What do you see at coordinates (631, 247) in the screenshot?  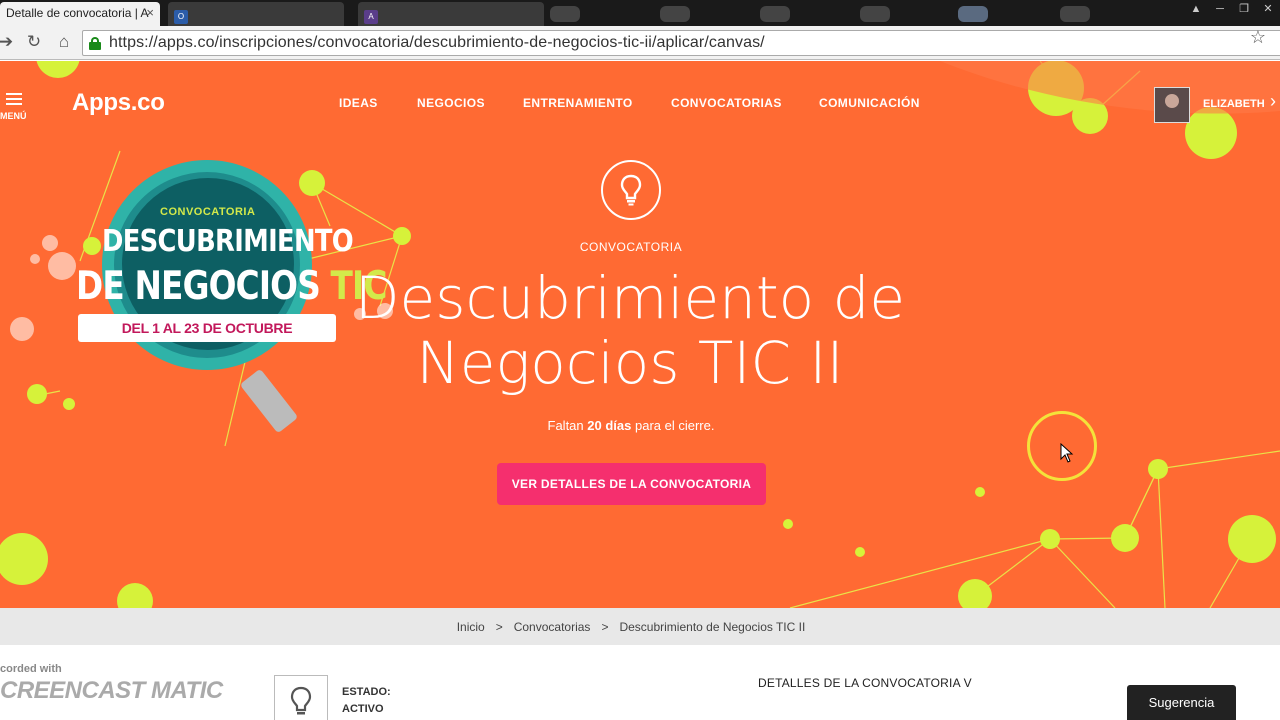 I see `hero-eyebrow: CONVOCATORIA` at bounding box center [631, 247].